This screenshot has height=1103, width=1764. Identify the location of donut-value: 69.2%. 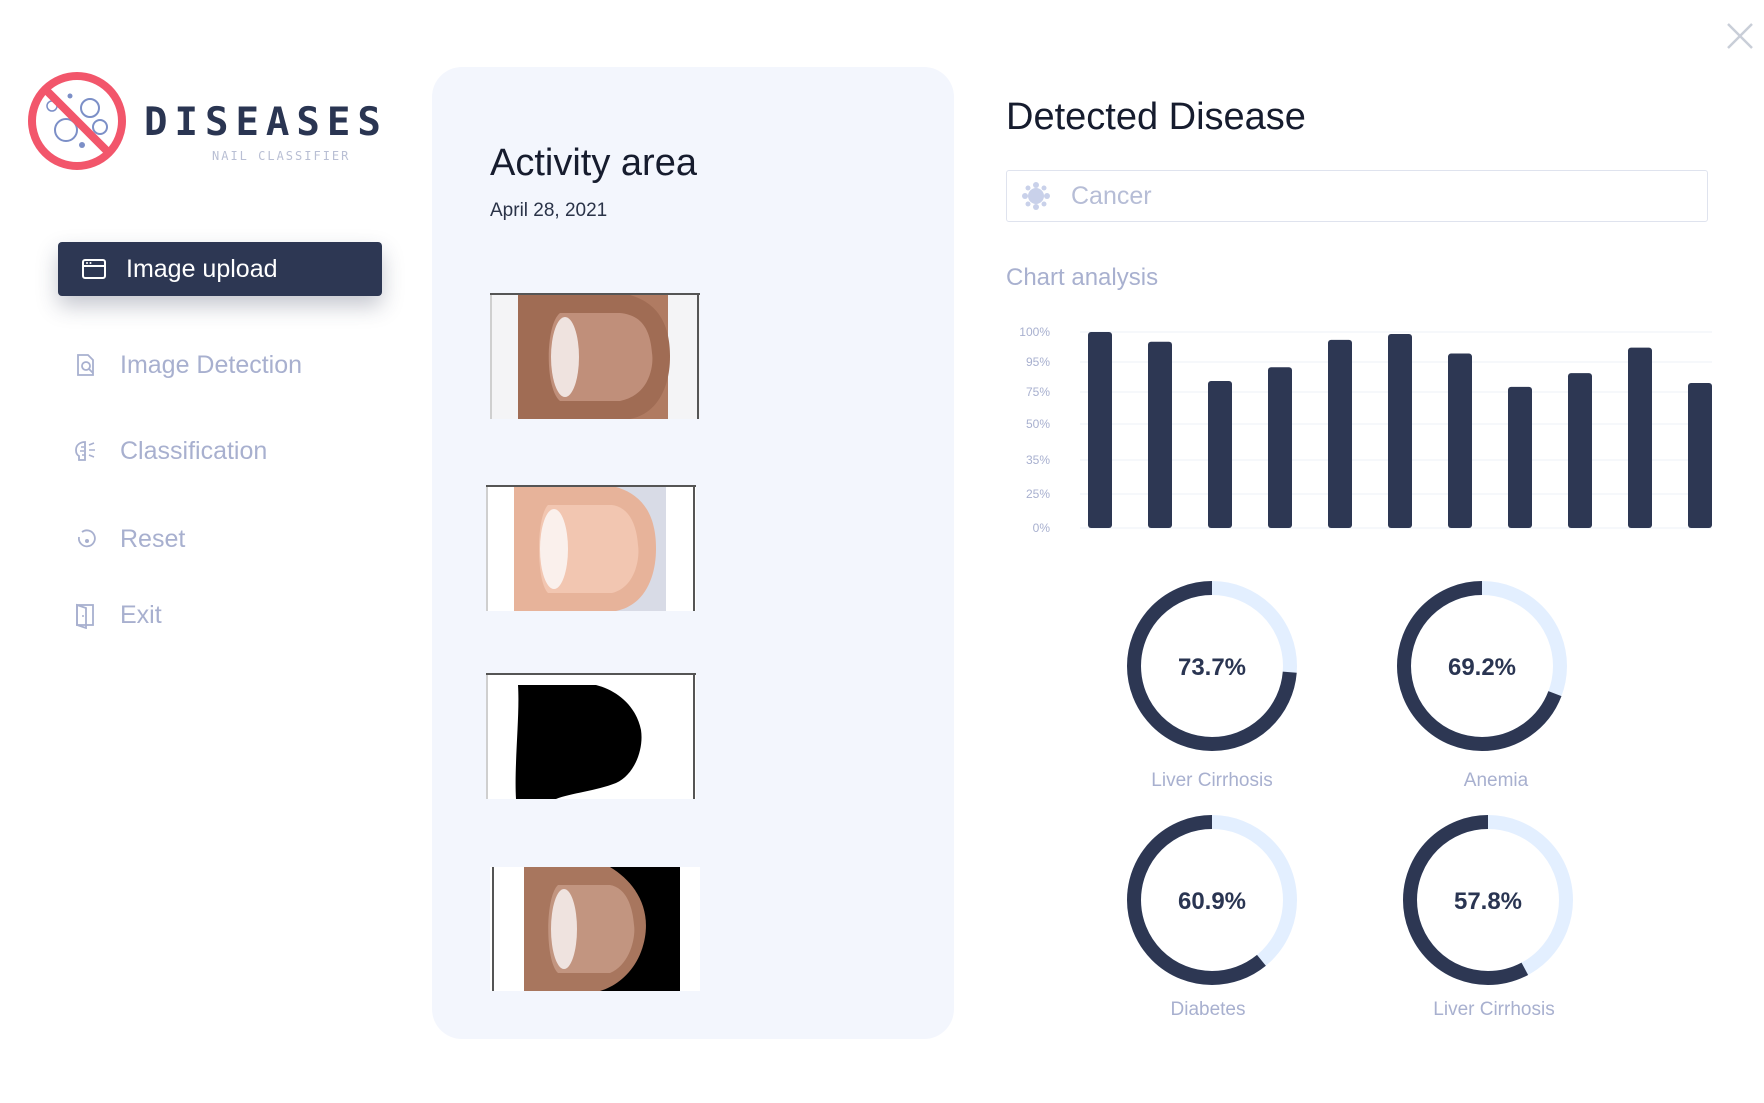
(1482, 667).